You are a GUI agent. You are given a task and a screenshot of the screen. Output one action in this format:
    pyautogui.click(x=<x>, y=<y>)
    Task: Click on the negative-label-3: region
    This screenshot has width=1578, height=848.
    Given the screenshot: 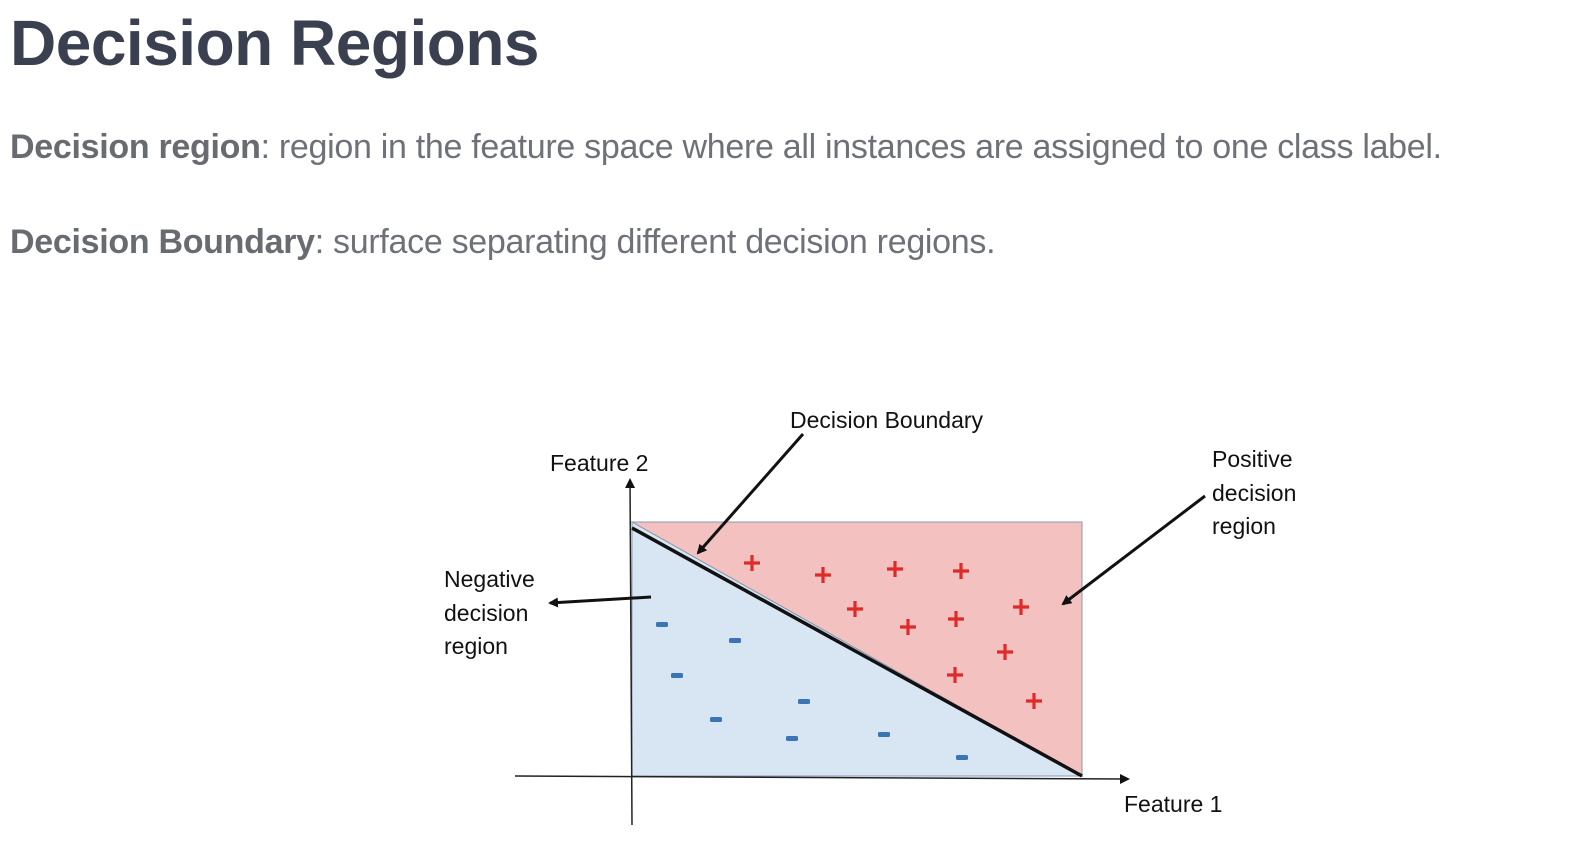 What is the action you would take?
    pyautogui.click(x=476, y=646)
    